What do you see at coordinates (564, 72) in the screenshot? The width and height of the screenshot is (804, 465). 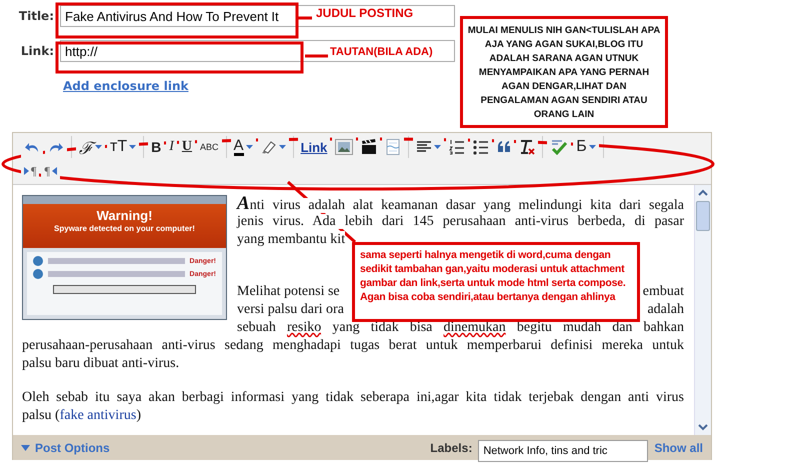 I see `annotation-box: MULAI MENULIS NIH GAN<TULISLAH APA AJA YANG AGAN SUKAI,BLOG ITU ADALAH SARANA AGAN UTNUK MENYAMPAIKAN APA YANG PERNAH AGAN DENGAR,LIHAT DAN PENGALAMAN AGAN SENDIRI ATAU ORANG LAIN` at bounding box center [564, 72].